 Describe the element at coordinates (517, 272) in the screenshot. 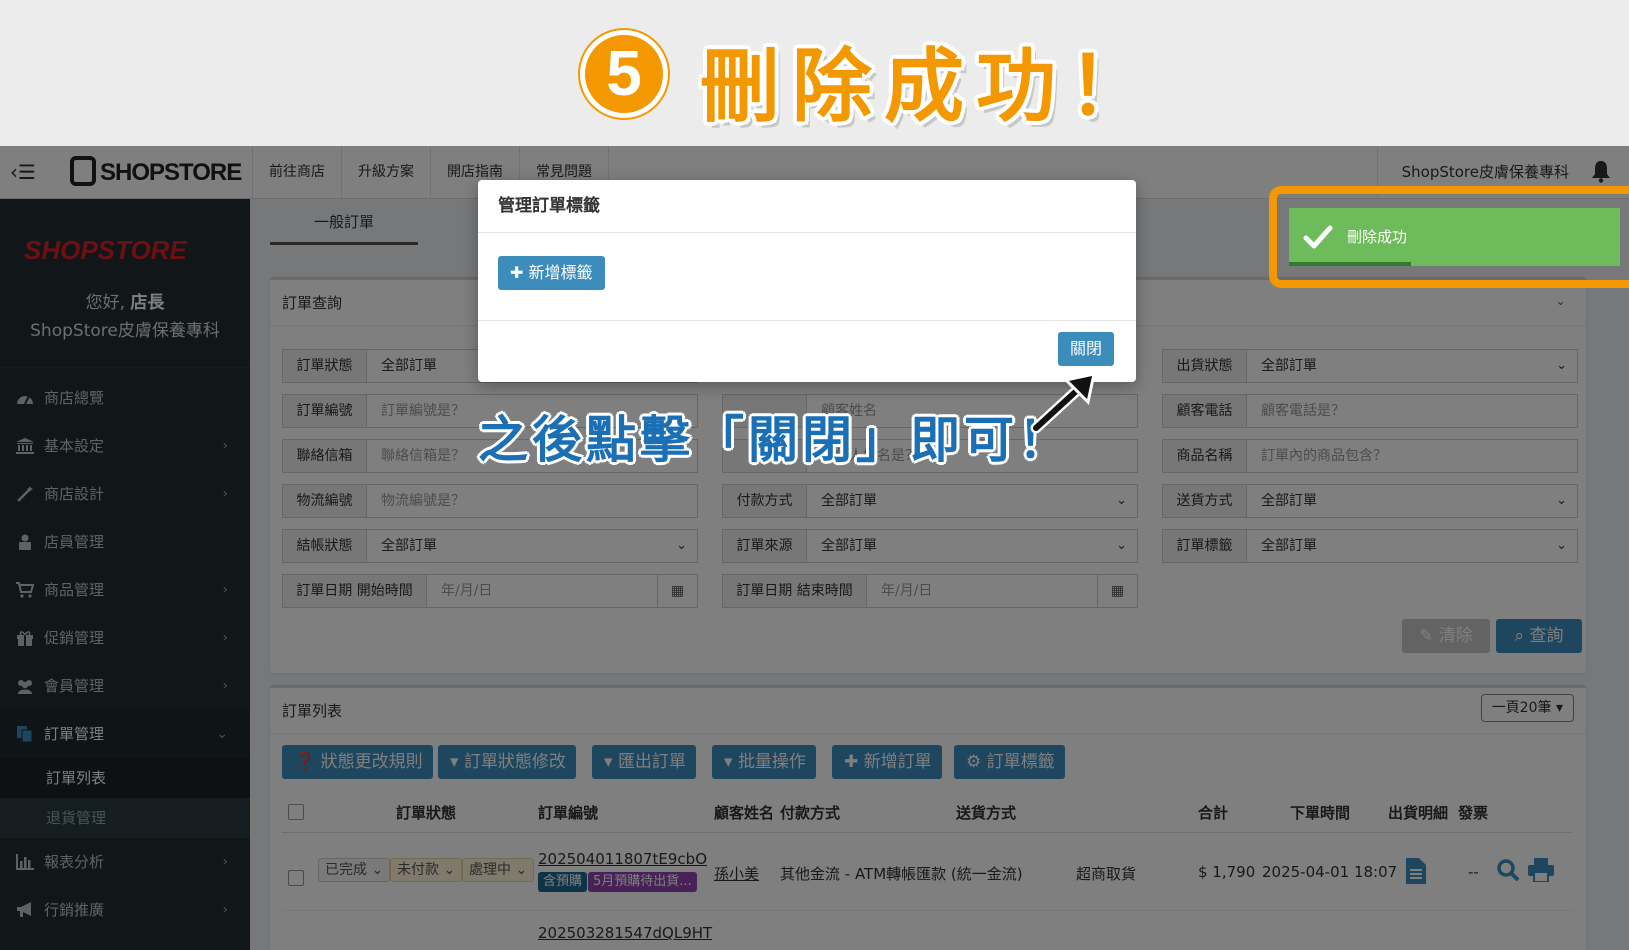

I see `plus-icon: ✚` at that location.